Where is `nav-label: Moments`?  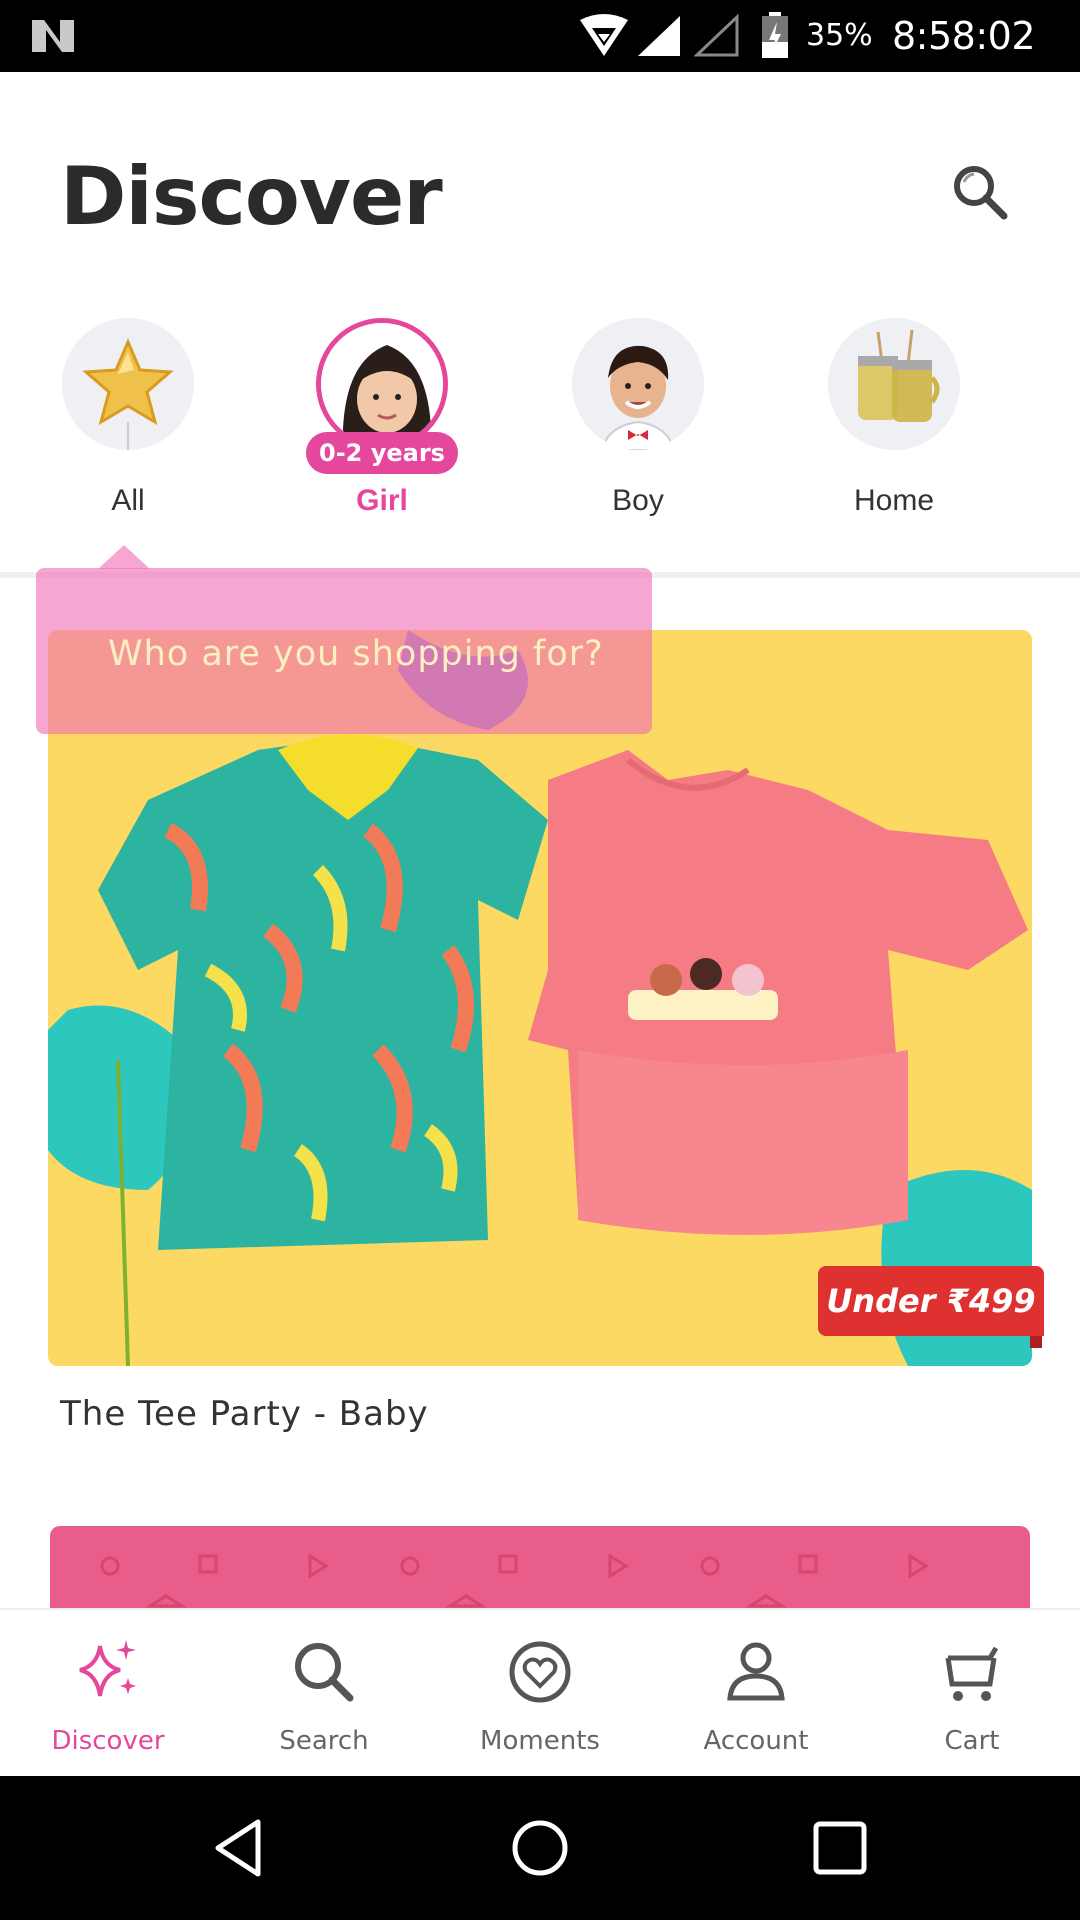 nav-label: Moments is located at coordinates (540, 1741).